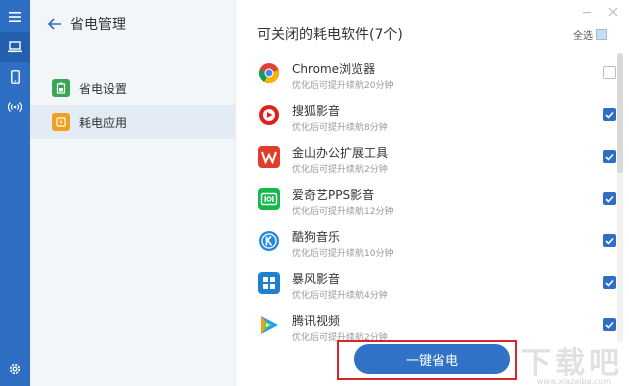 This screenshot has width=629, height=386. Describe the element at coordinates (269, 73) in the screenshot. I see `chrome-icon` at that location.